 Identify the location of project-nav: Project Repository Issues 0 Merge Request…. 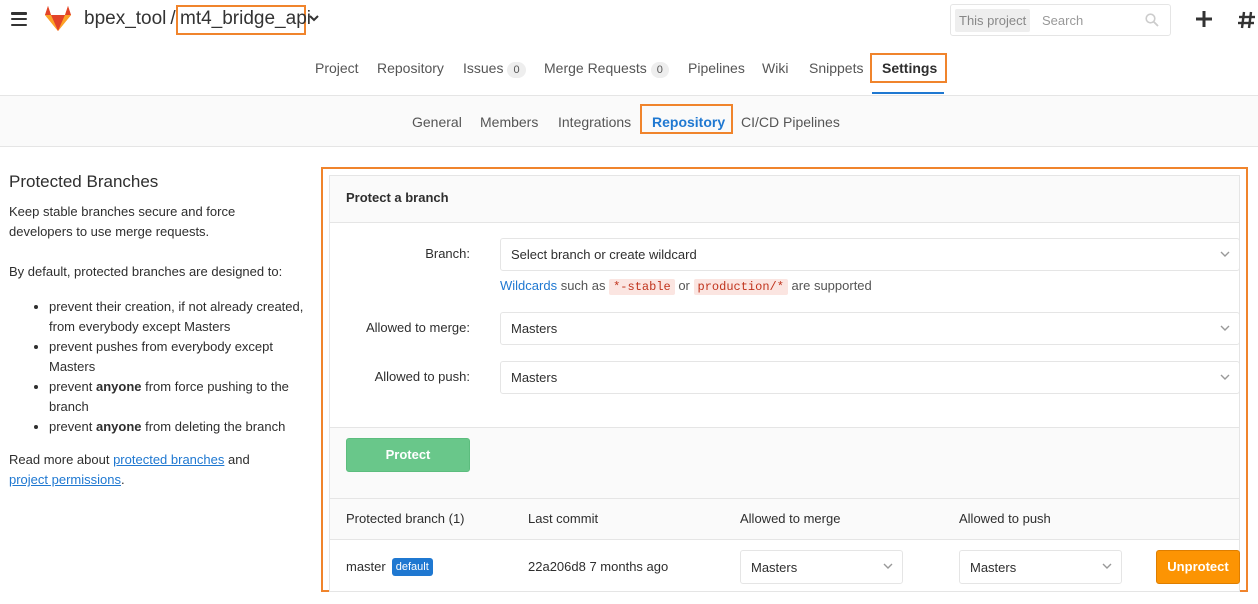
(629, 68).